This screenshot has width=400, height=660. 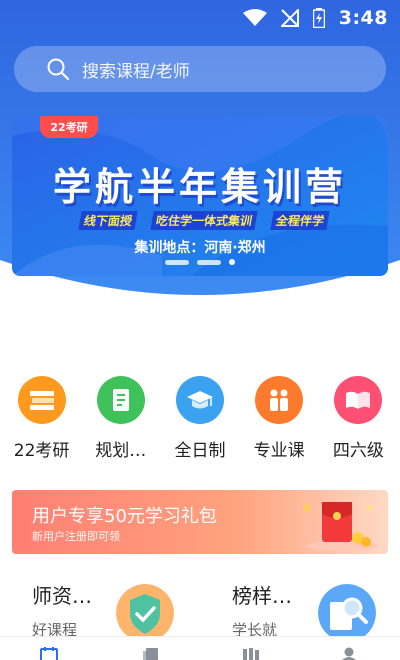 What do you see at coordinates (41, 451) in the screenshot?
I see `category-label: 22考研` at bounding box center [41, 451].